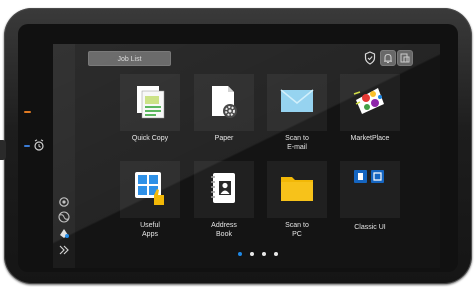  I want to click on apps-grid-thumb-icon, so click(149, 188).